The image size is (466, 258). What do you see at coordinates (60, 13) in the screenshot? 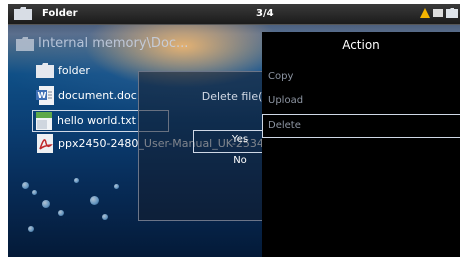
I see `header-title: Folder` at bounding box center [60, 13].